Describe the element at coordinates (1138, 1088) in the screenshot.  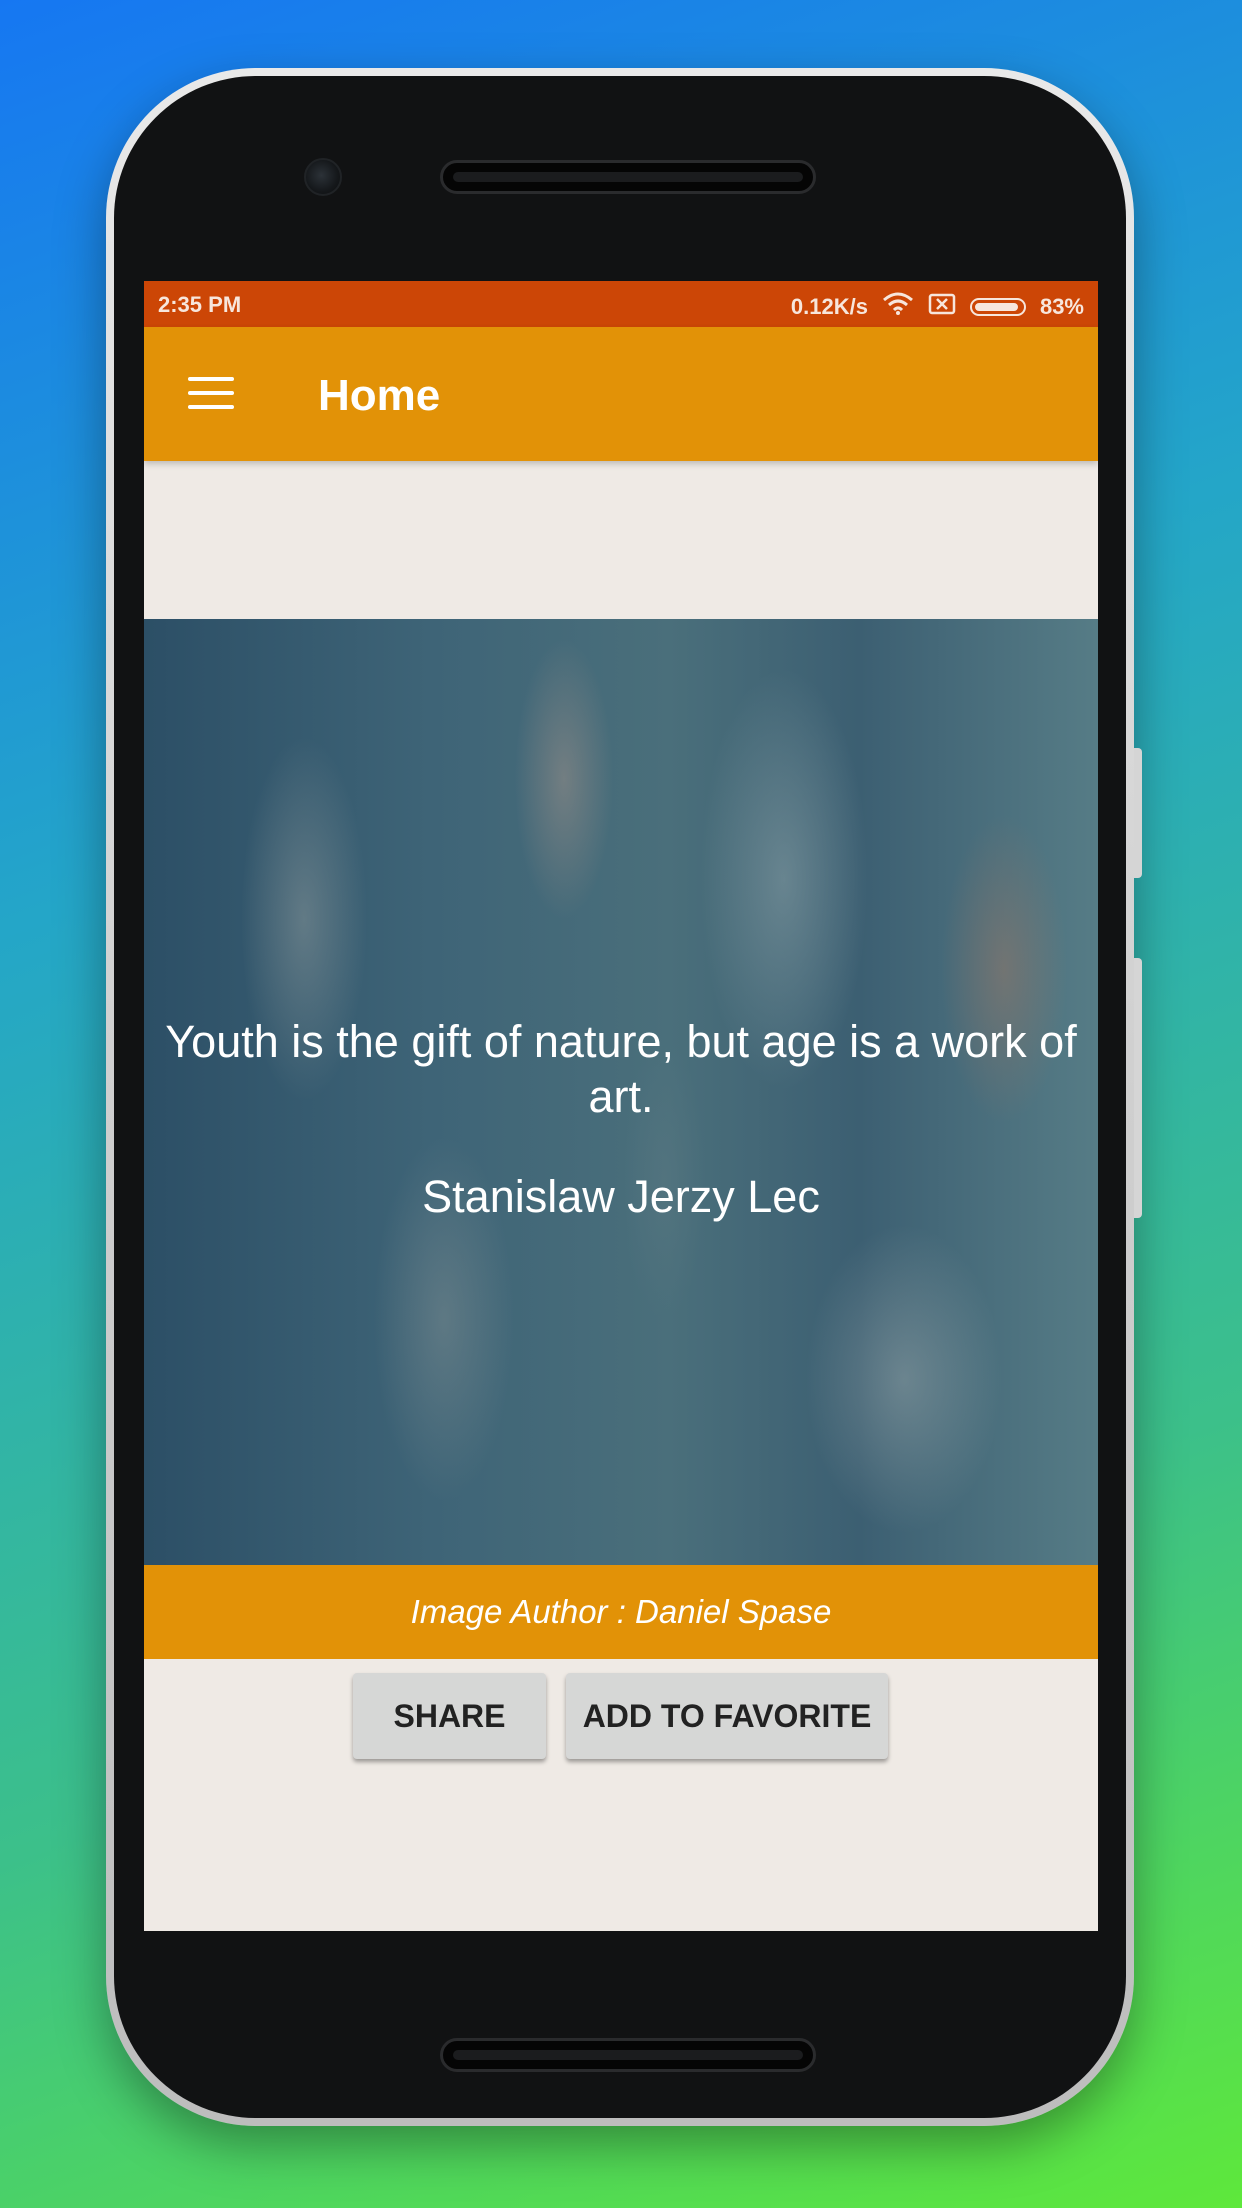
I see `power-button` at that location.